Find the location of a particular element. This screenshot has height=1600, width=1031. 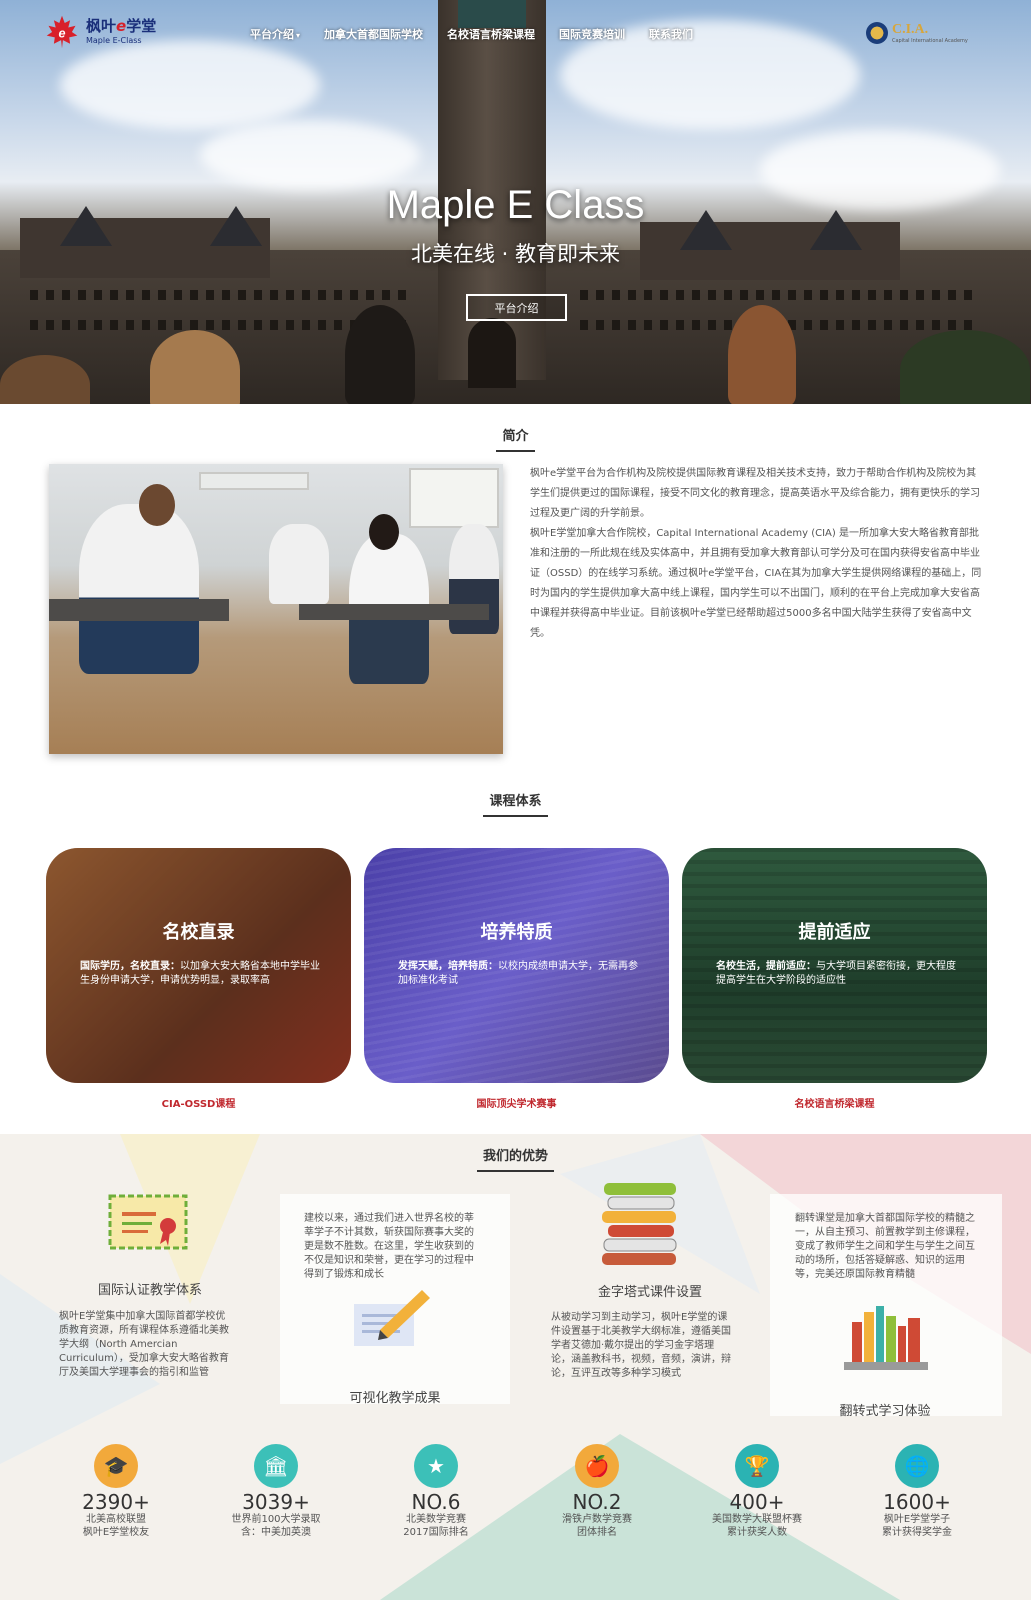

stat-label: 滑铁卢数学竞赛 is located at coordinates (597, 1519).